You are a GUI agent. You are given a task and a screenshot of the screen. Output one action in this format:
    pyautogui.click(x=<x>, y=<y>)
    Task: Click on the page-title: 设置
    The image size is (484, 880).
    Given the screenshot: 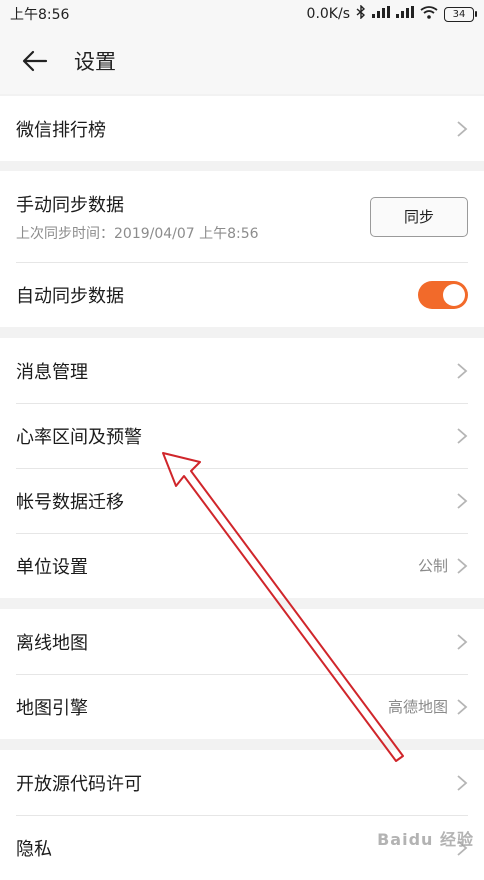 What is the action you would take?
    pyautogui.click(x=95, y=62)
    